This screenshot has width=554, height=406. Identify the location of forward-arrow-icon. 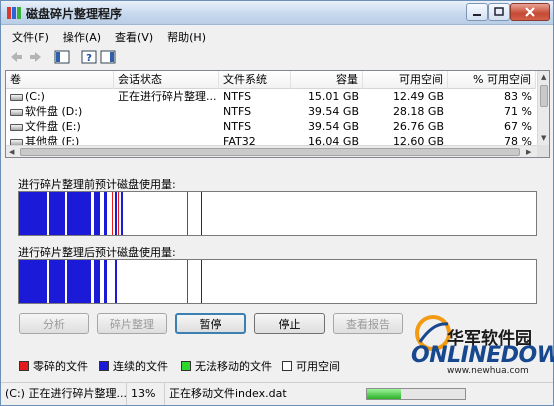
(36, 57).